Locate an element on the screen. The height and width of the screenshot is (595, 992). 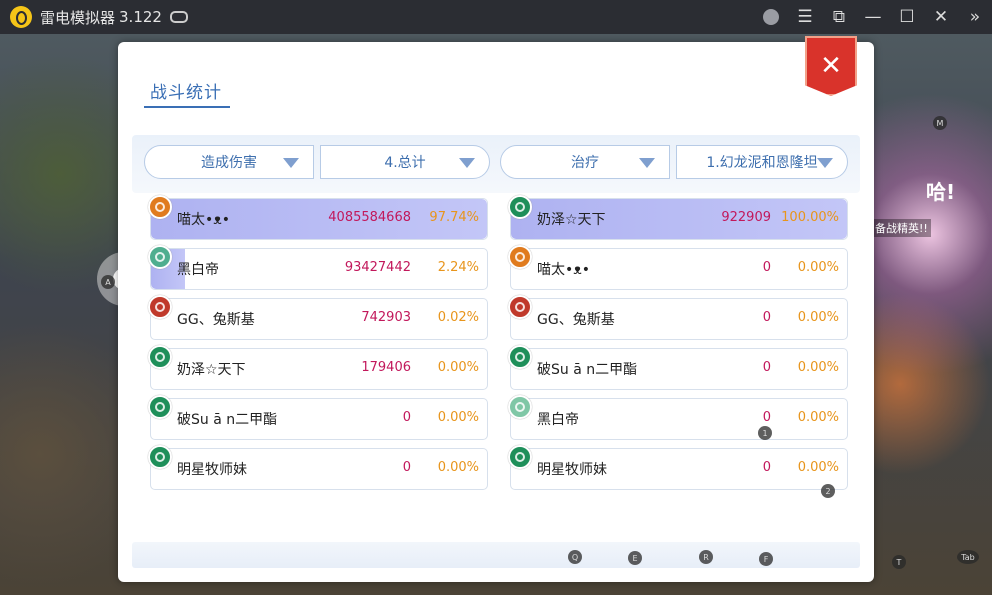
list-item: GG、兔斯基 742903 0.02% is located at coordinates (318, 317).